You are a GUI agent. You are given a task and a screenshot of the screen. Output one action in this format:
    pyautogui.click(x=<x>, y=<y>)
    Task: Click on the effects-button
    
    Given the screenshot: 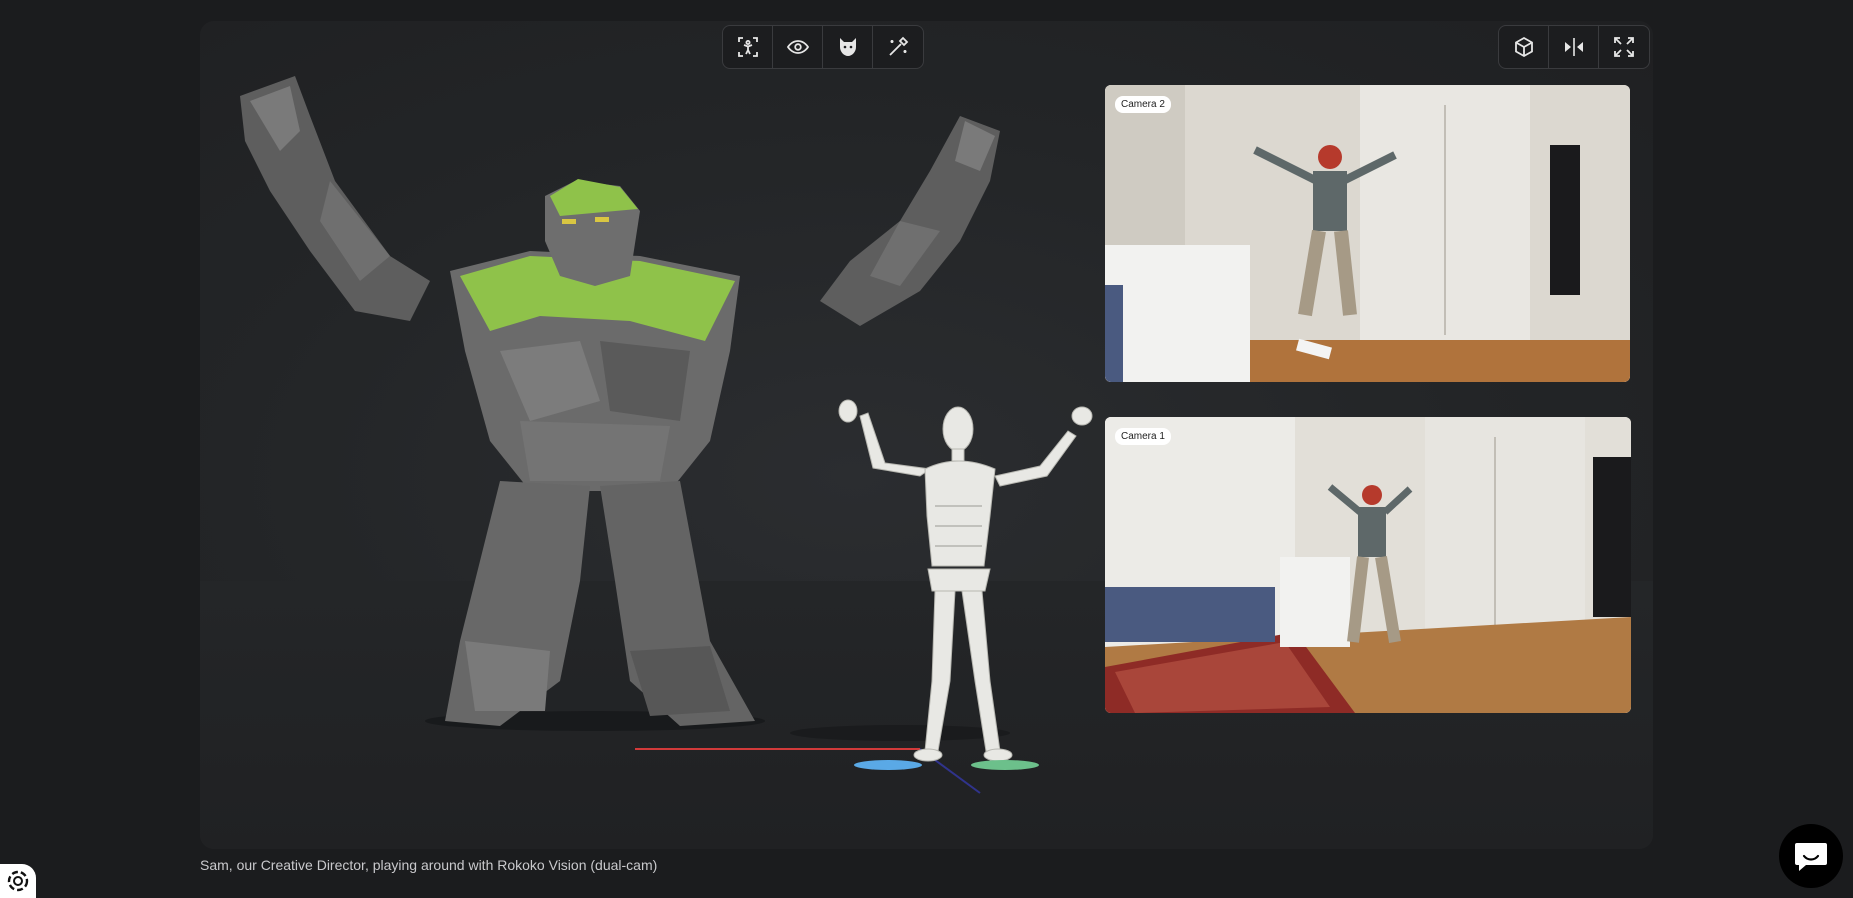 What is the action you would take?
    pyautogui.click(x=898, y=47)
    